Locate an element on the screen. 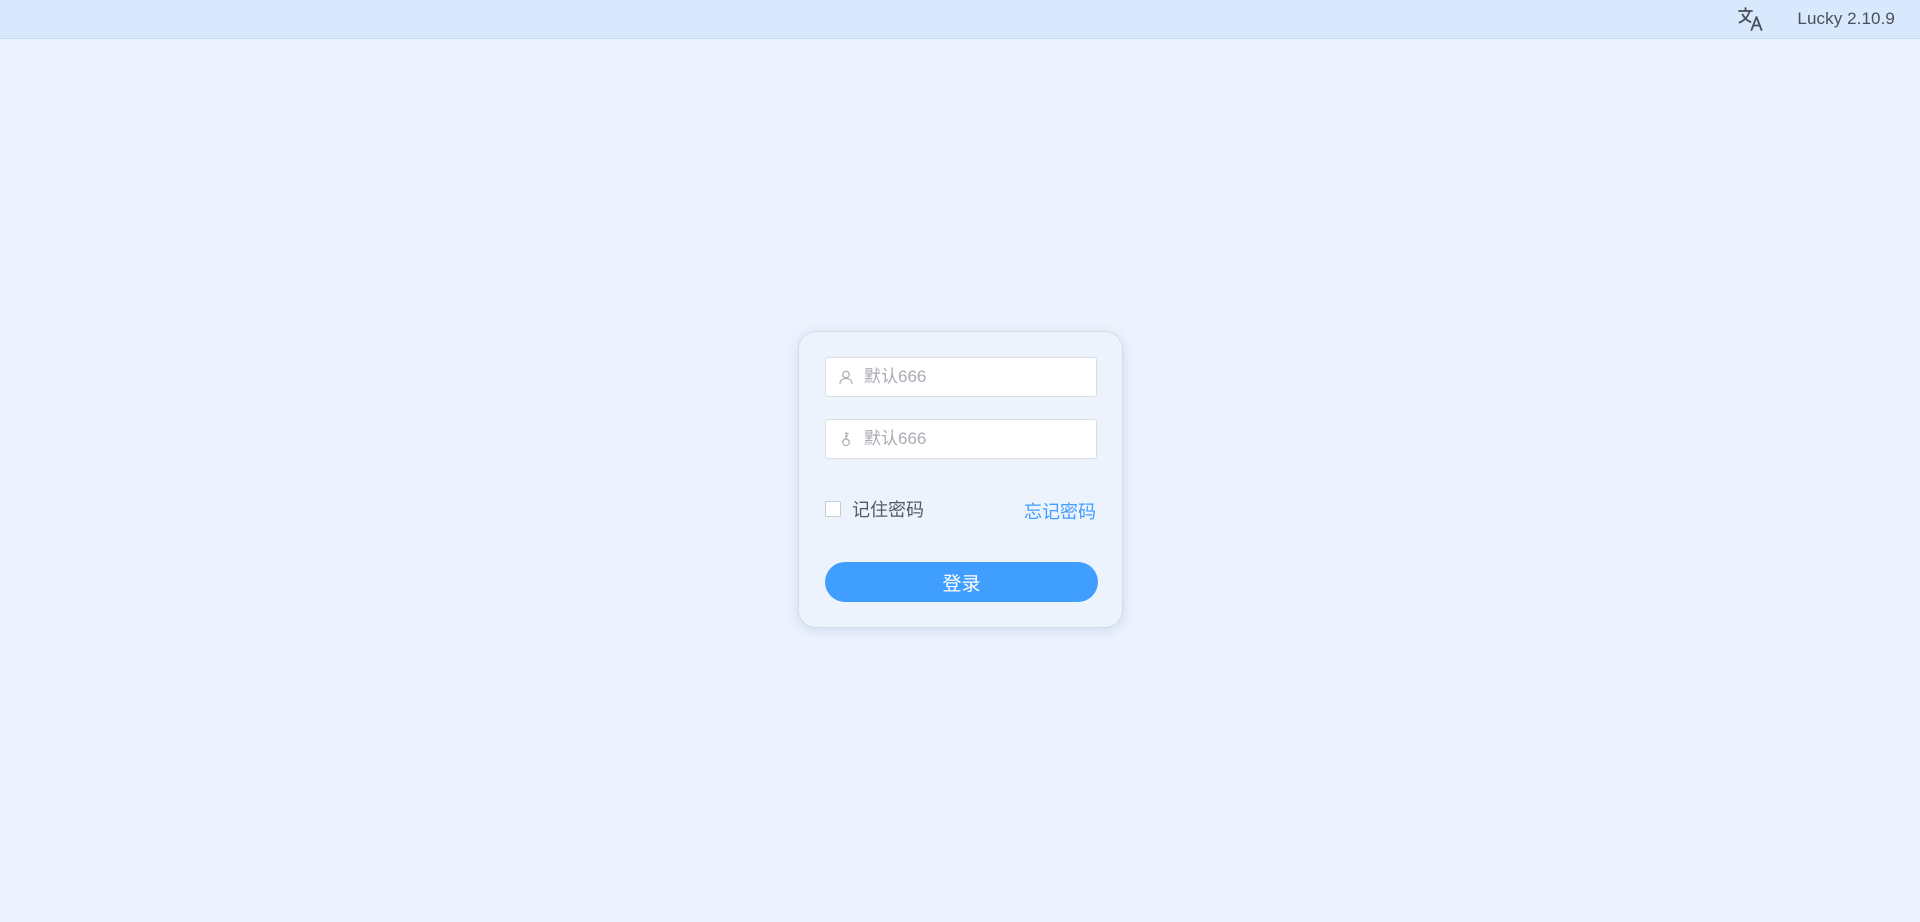 Image resolution: width=1920 pixels, height=922 pixels. username-input is located at coordinates (977, 377).